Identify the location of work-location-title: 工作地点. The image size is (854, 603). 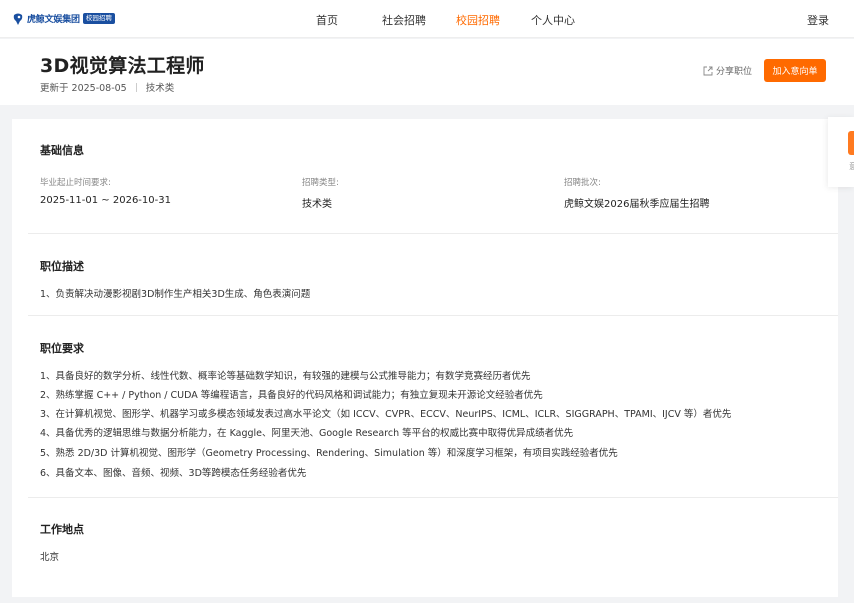
(62, 529).